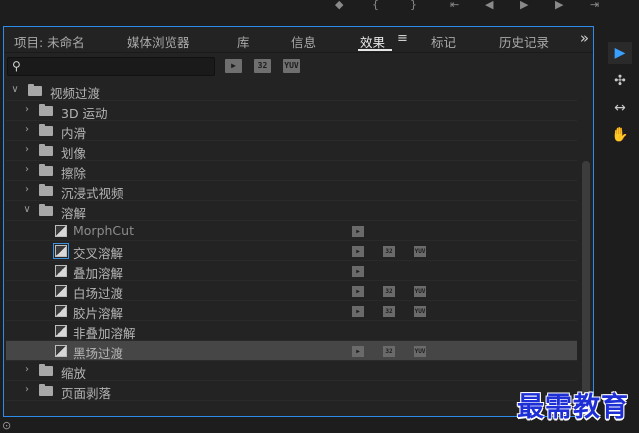 The width and height of the screenshot is (639, 433). Describe the element at coordinates (233, 66) in the screenshot. I see `accelerated-effects-filter-button: ▶` at that location.